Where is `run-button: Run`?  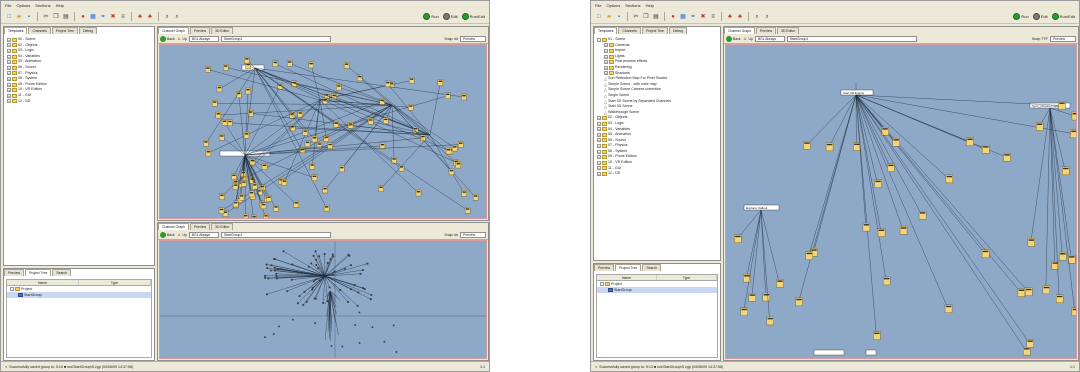
run-button: Run is located at coordinates (1021, 16).